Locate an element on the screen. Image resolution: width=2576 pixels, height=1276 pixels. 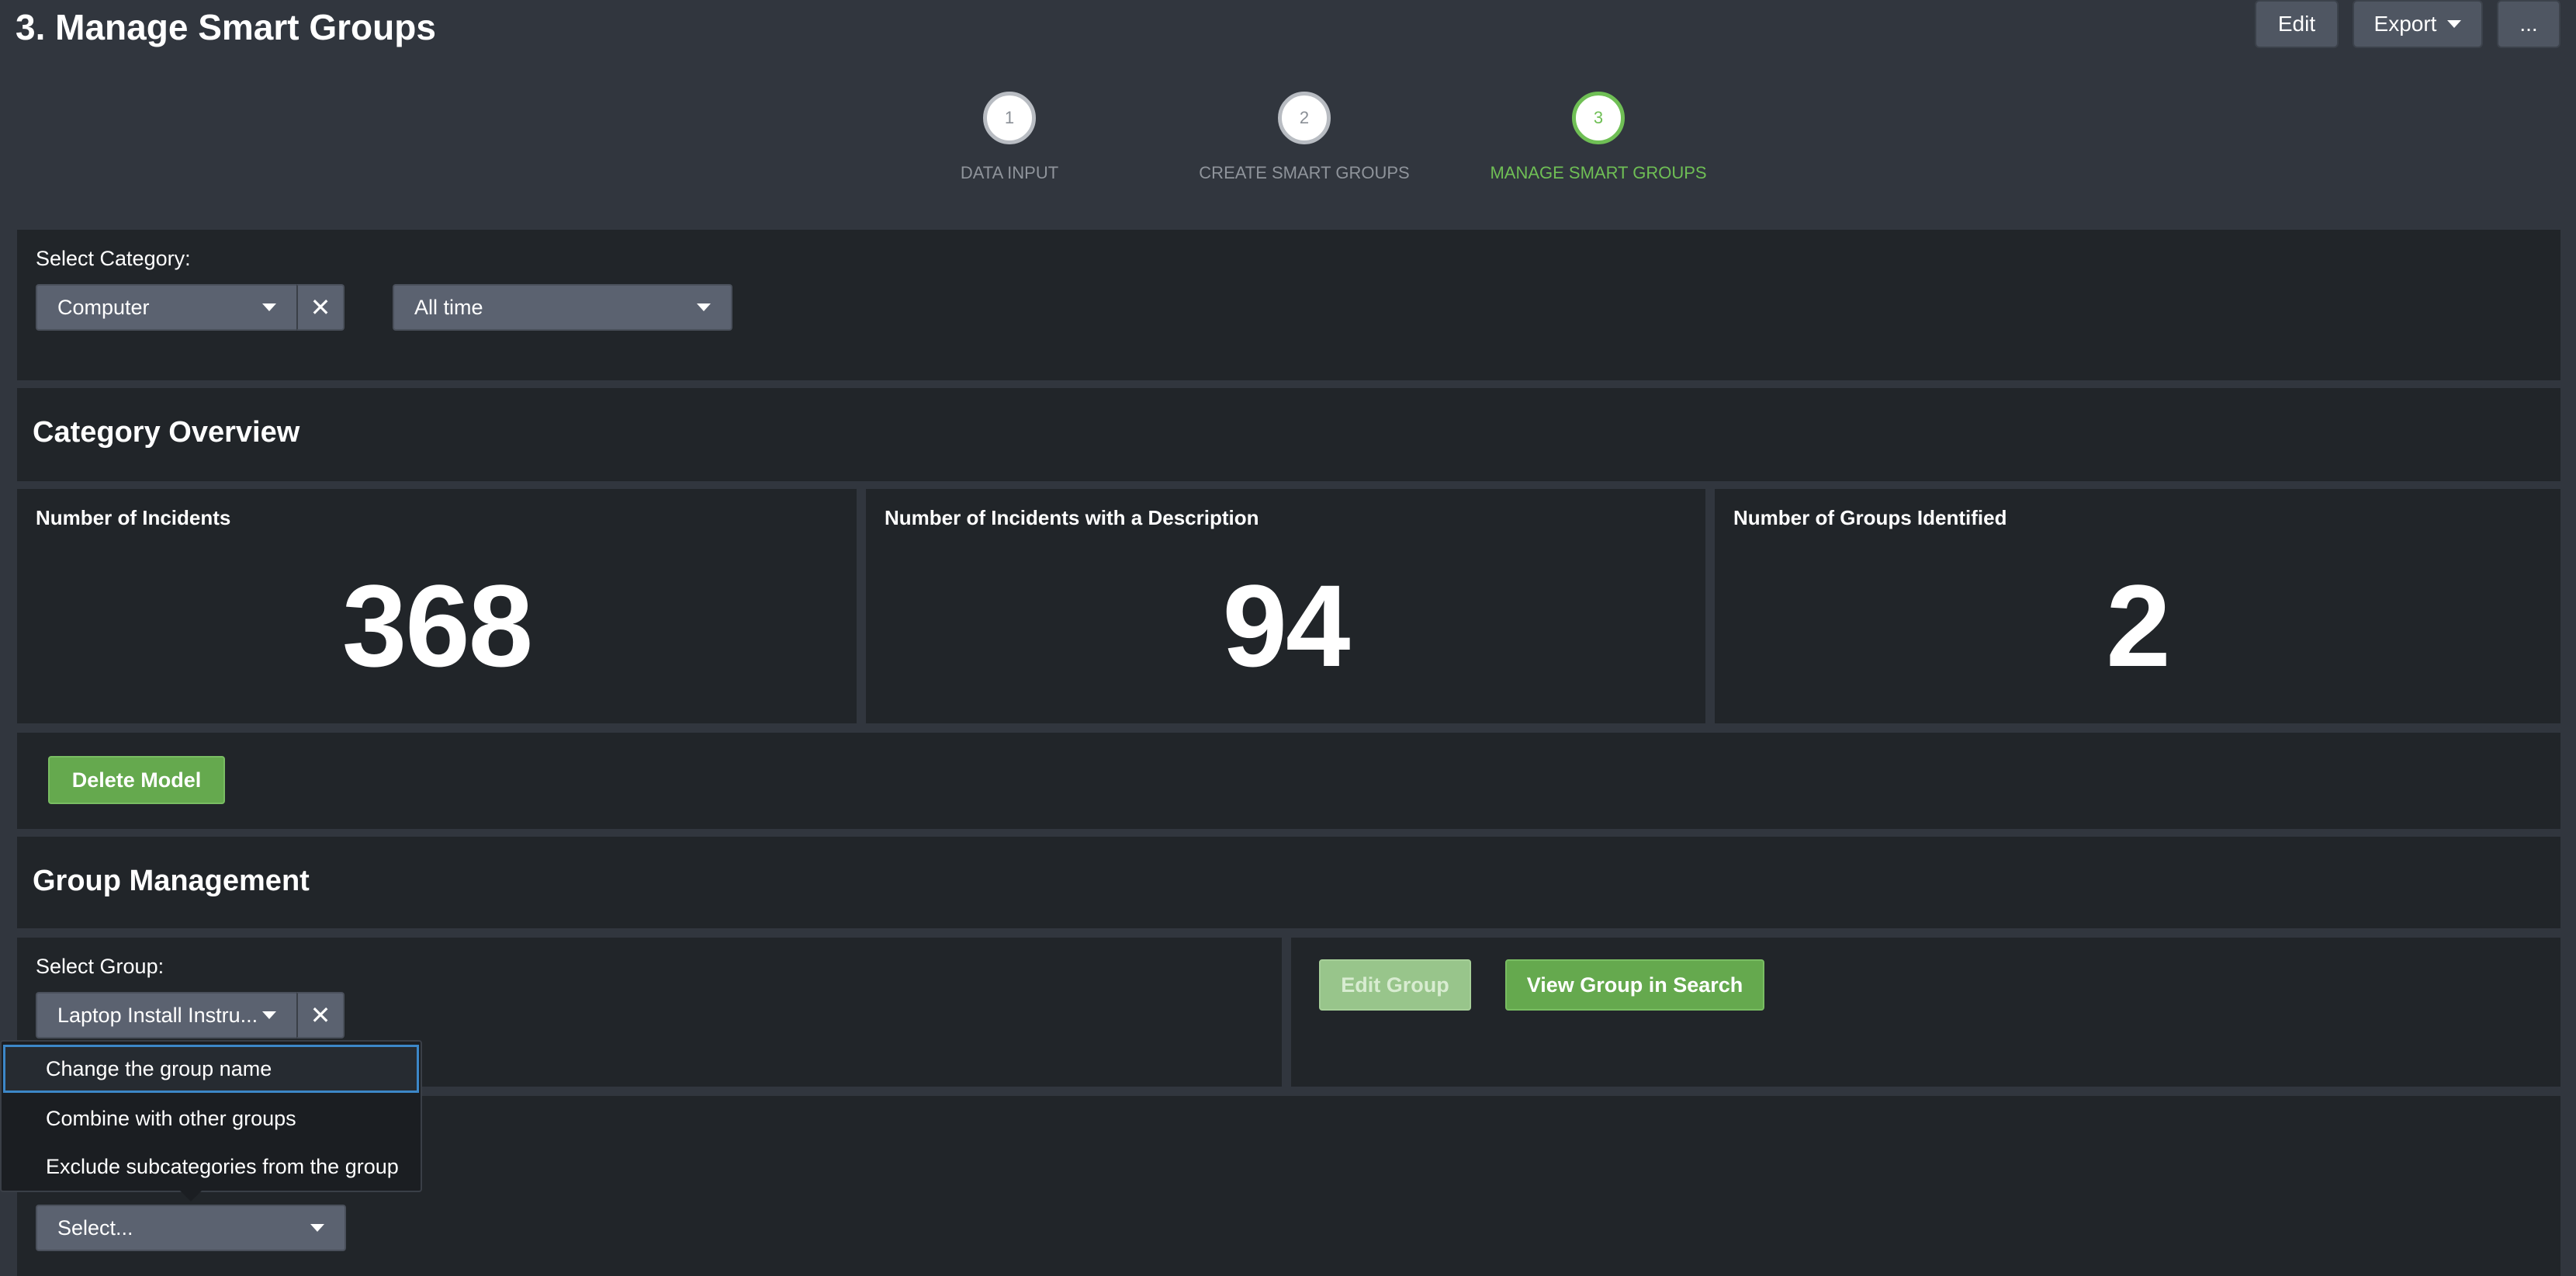
step-1-label: DATA INPUT is located at coordinates (1009, 172).